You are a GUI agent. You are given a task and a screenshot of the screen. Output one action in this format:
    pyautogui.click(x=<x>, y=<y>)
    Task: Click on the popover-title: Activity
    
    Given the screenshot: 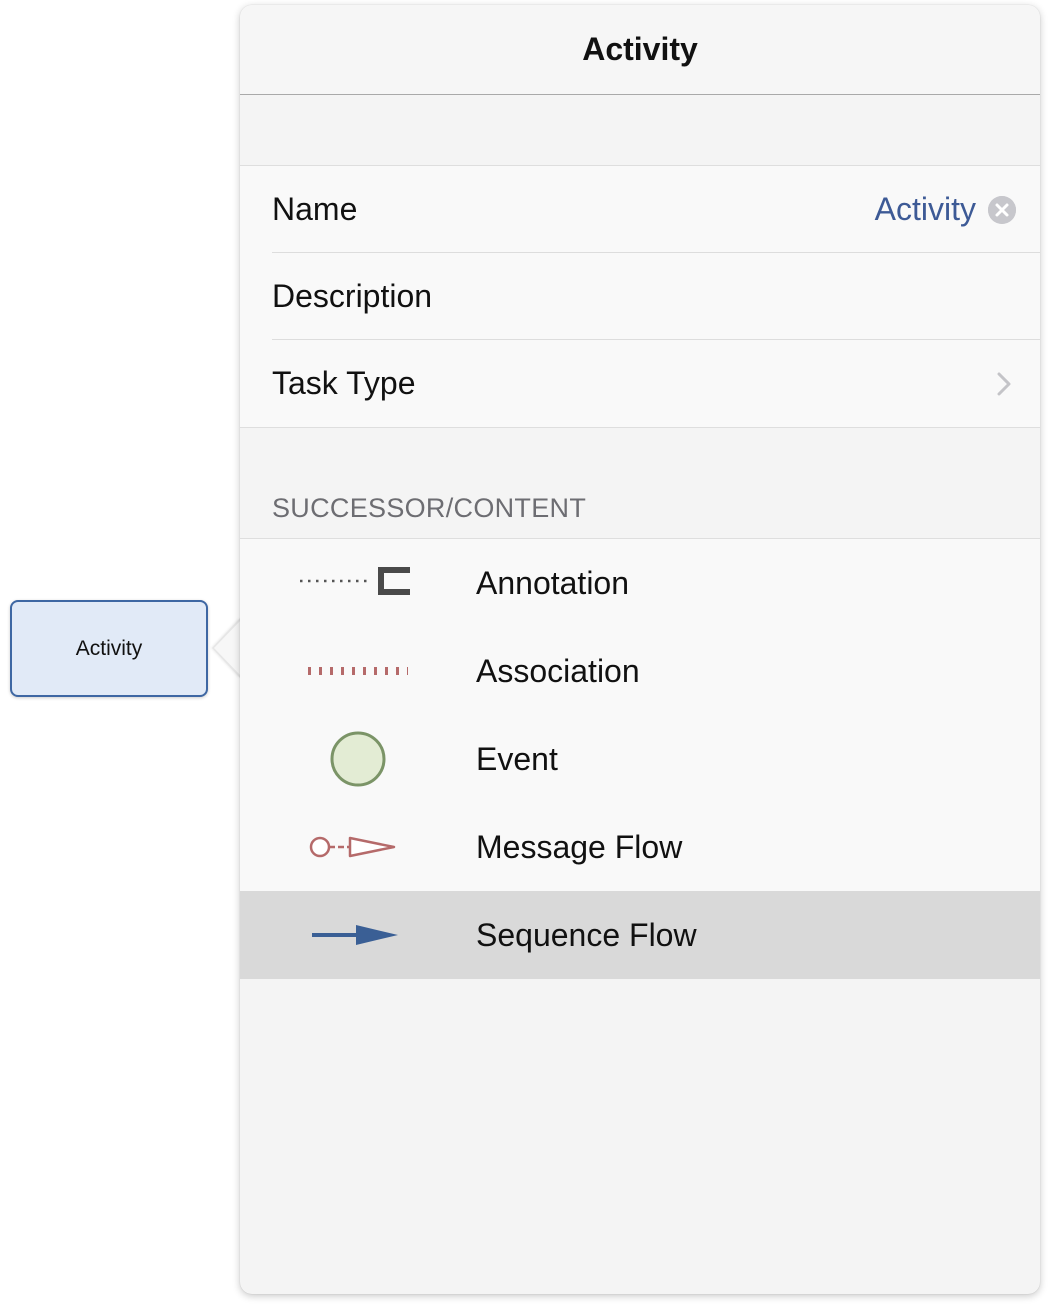 What is the action you would take?
    pyautogui.click(x=640, y=49)
    